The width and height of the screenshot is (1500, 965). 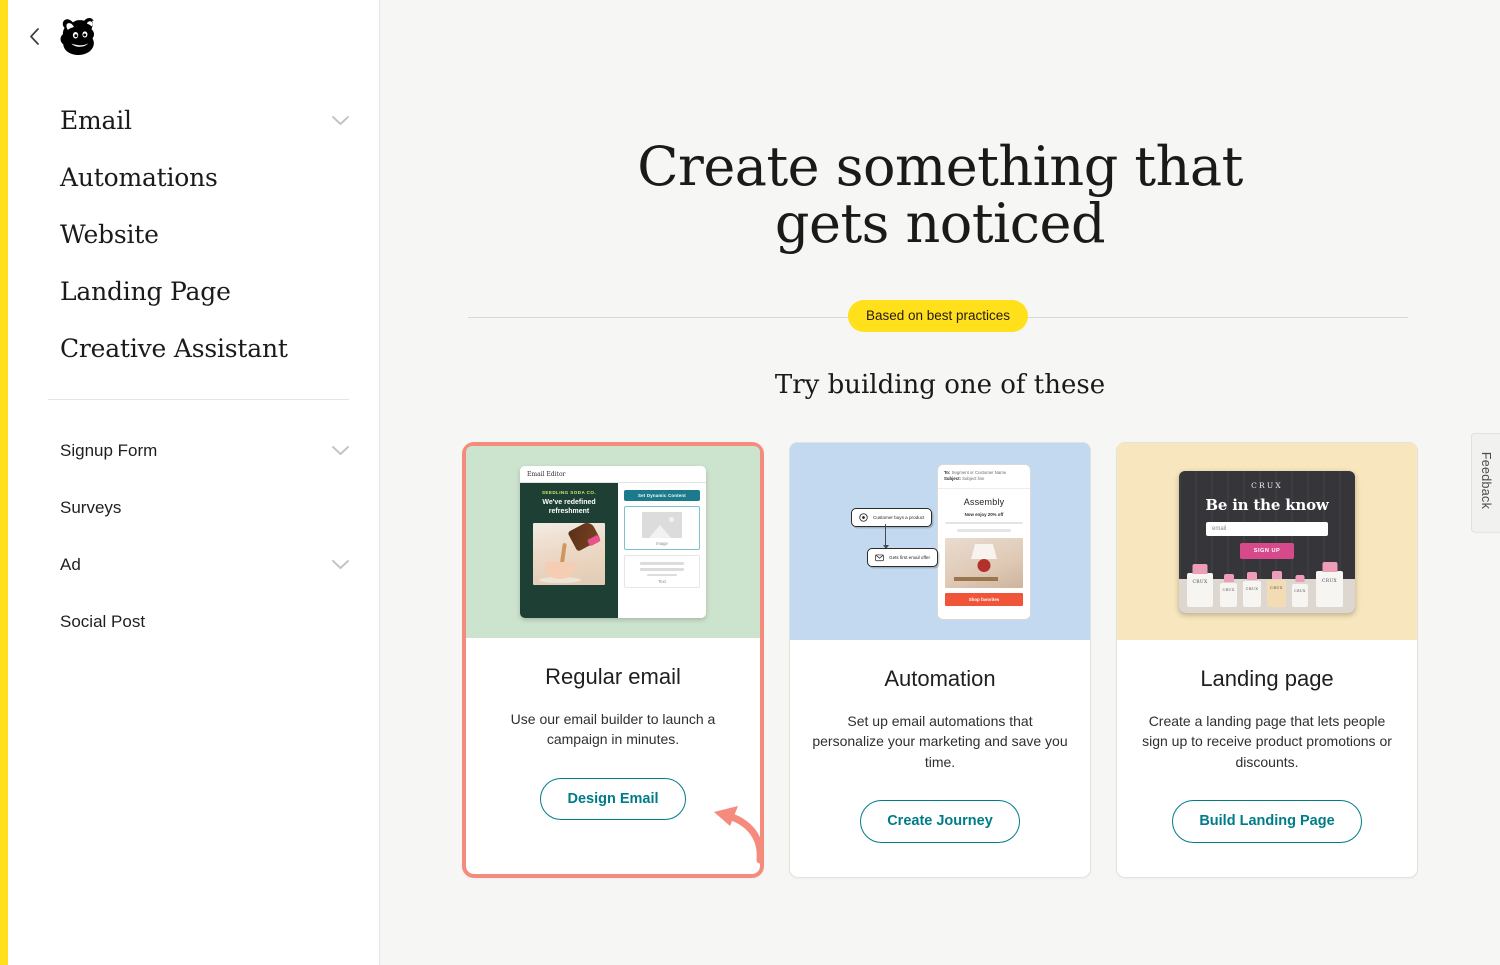 What do you see at coordinates (976, 579) in the screenshot?
I see `table-shape` at bounding box center [976, 579].